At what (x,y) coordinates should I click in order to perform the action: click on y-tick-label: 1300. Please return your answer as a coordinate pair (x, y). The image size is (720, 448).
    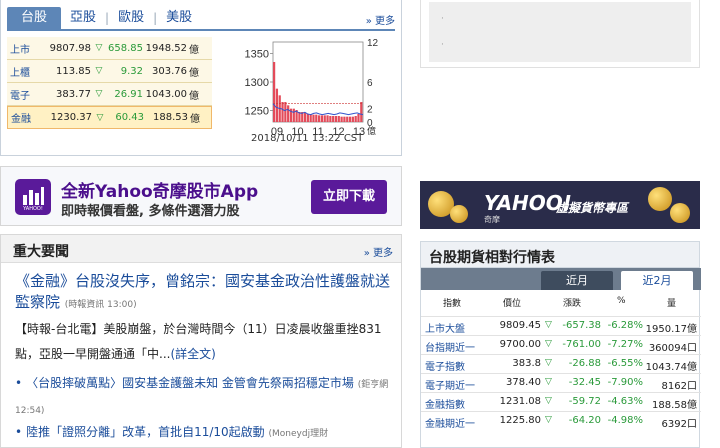
    Looking at the image, I should click on (257, 83).